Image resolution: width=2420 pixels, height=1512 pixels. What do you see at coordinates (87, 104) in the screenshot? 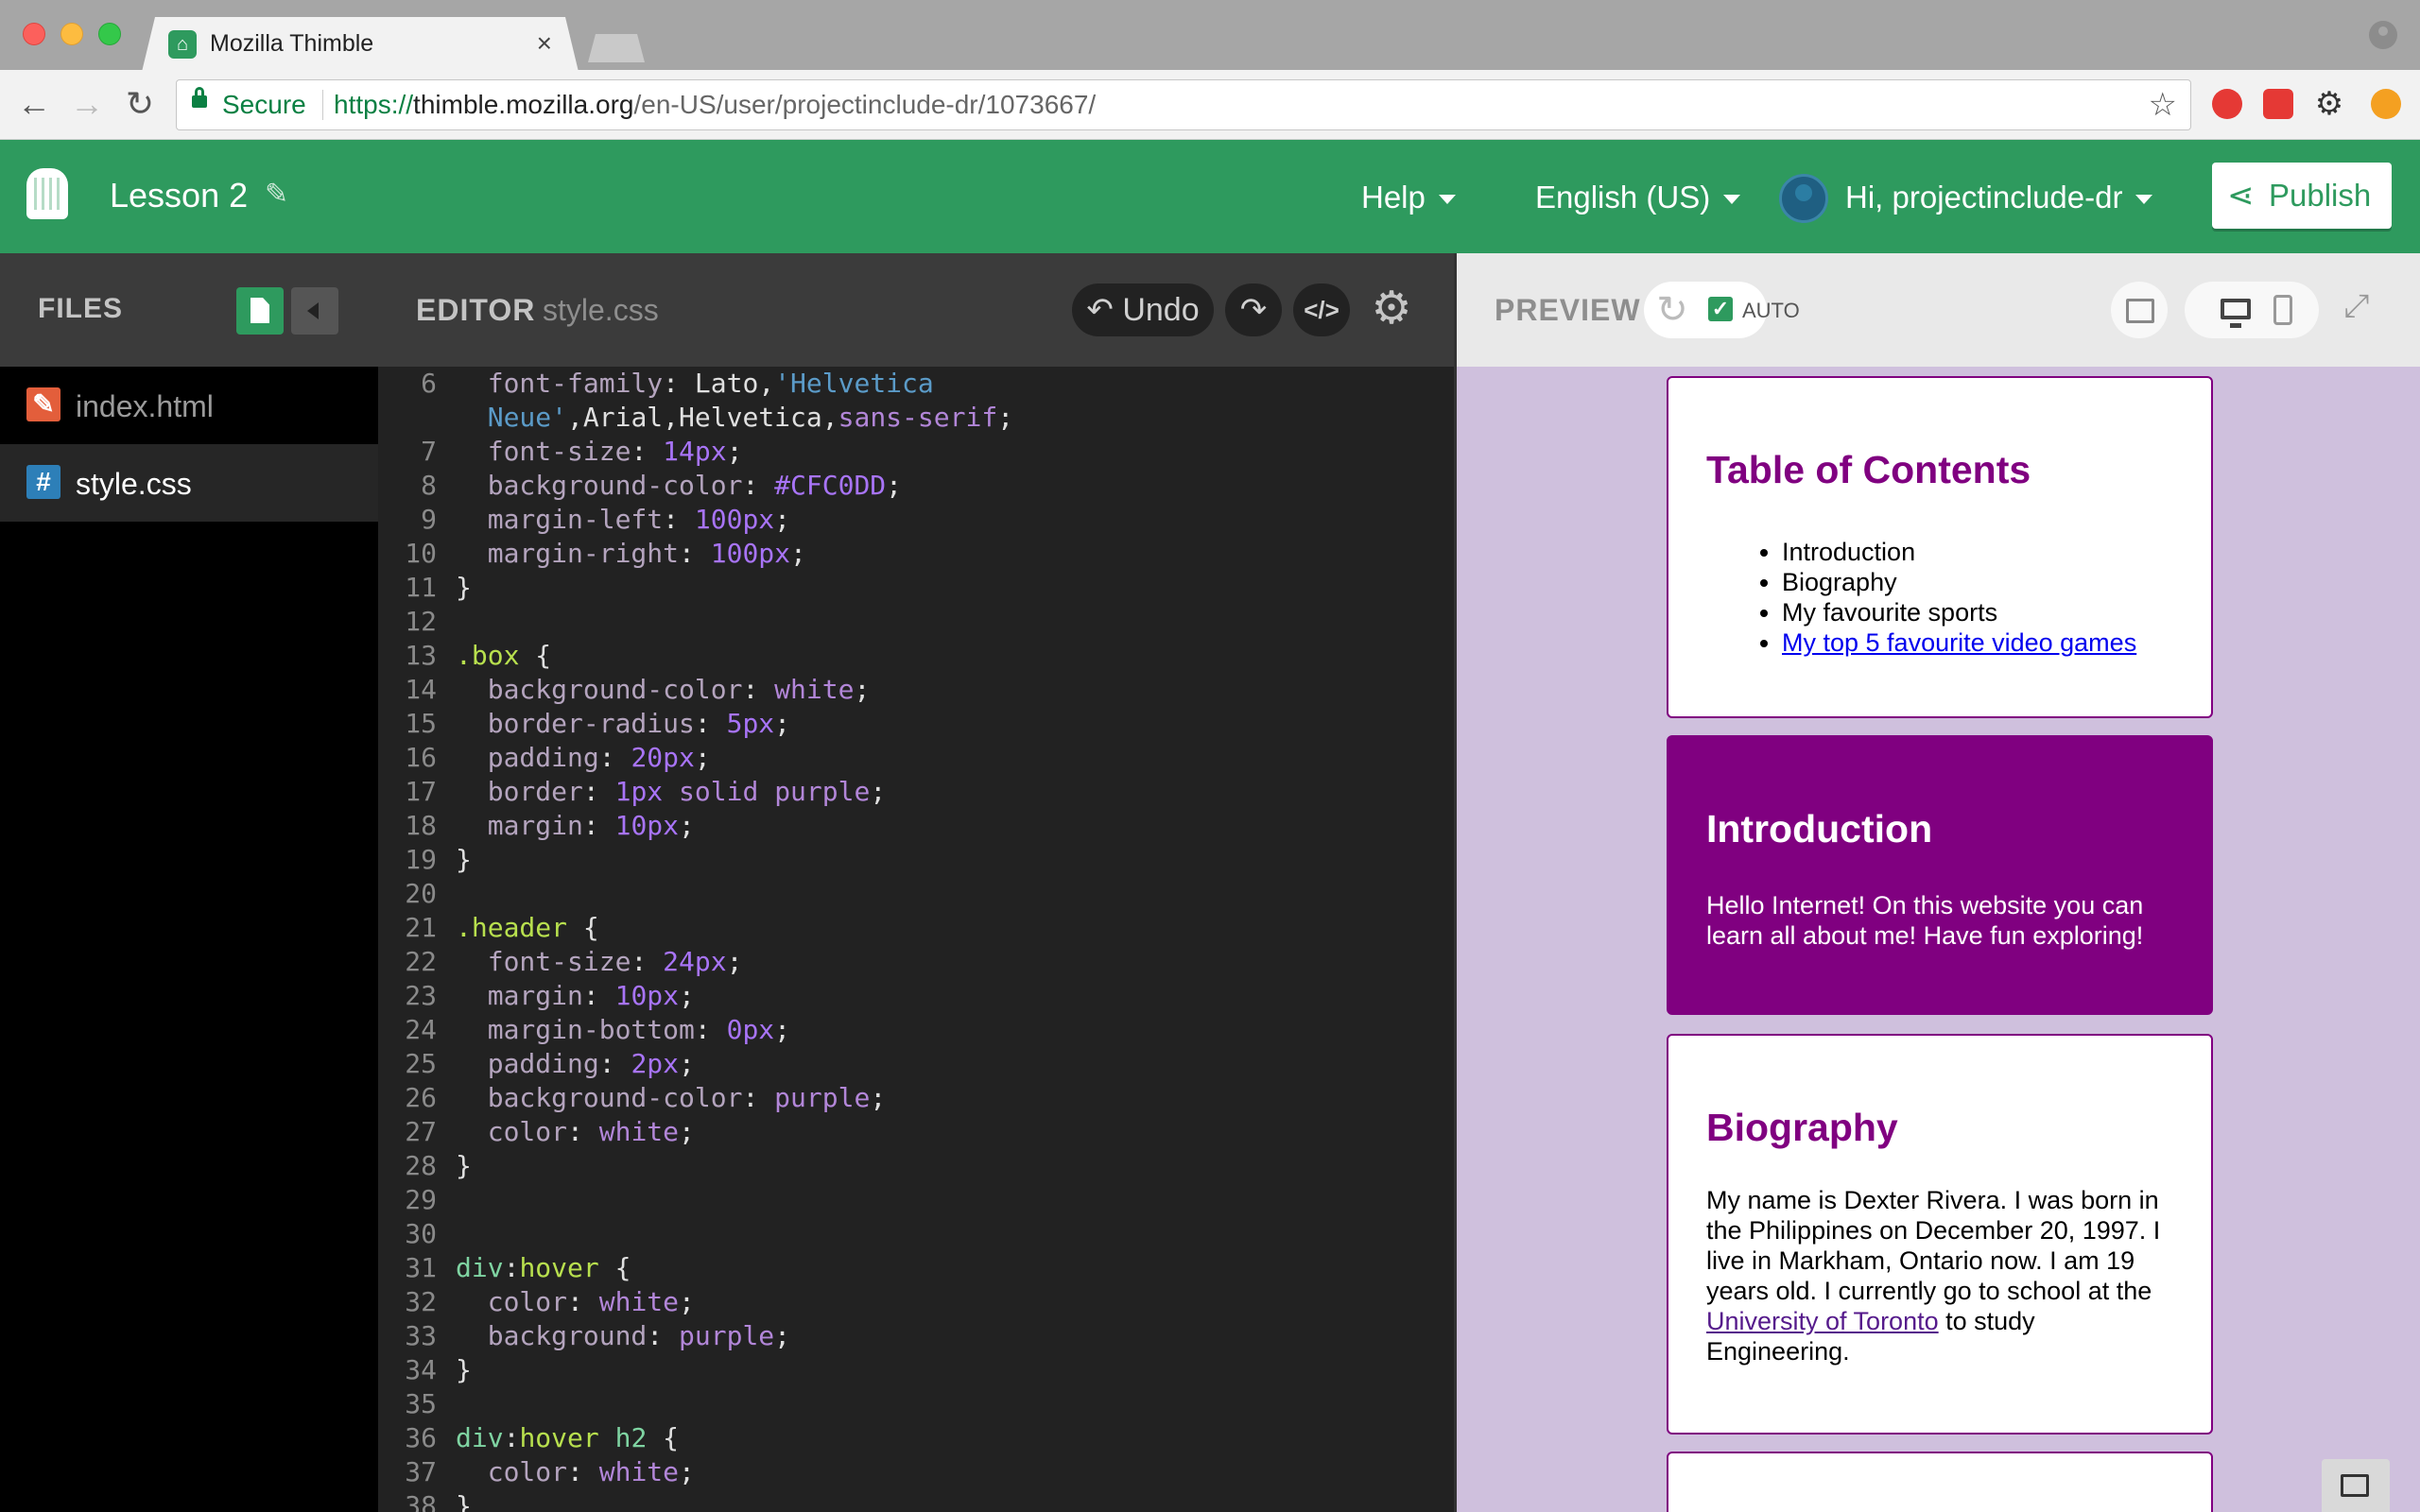
I see `forward-arrow-icon: →` at bounding box center [87, 104].